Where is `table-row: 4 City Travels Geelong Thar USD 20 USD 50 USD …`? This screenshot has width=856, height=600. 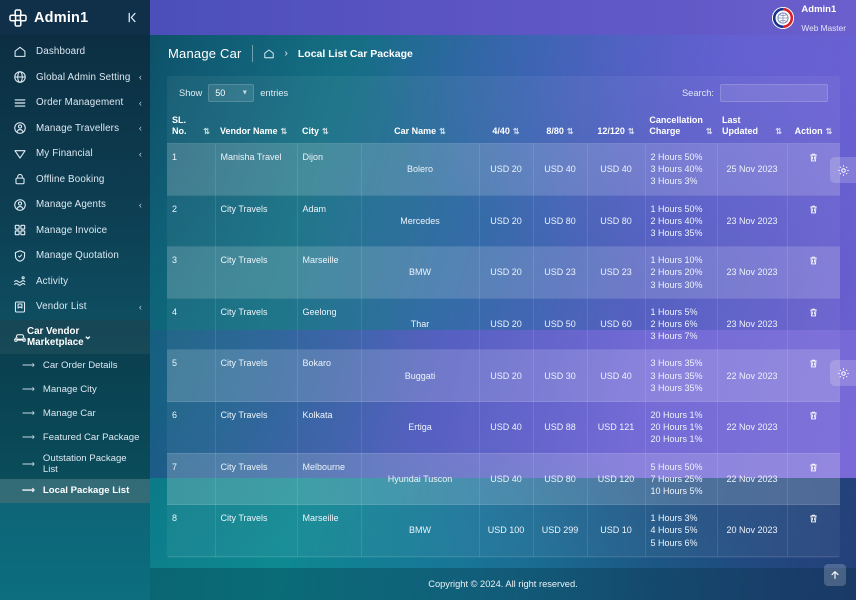 table-row: 4 City Travels Geelong Thar USD 20 USD 50 USD … is located at coordinates (503, 324).